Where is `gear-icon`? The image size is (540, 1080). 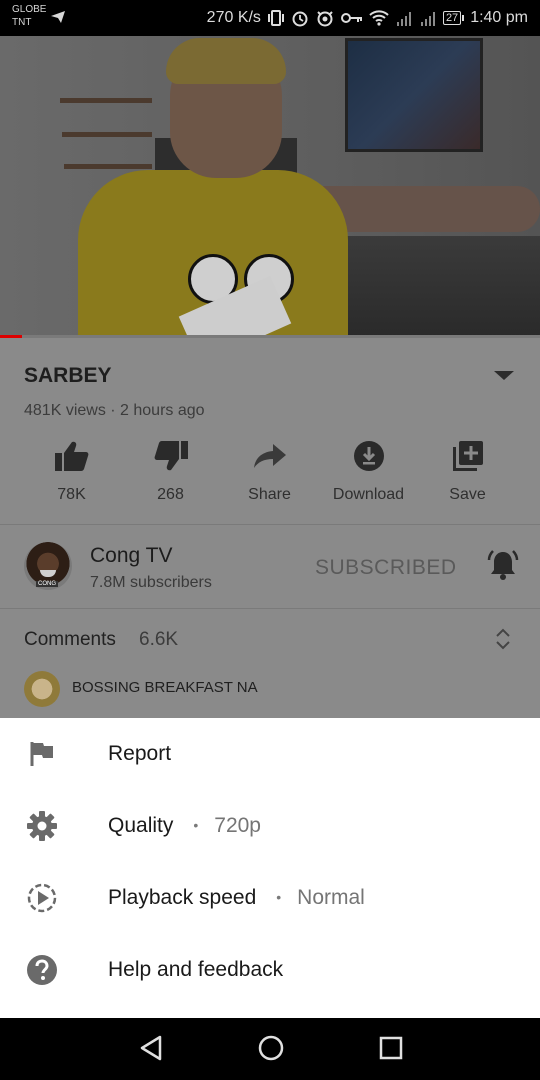
gear-icon is located at coordinates (42, 826).